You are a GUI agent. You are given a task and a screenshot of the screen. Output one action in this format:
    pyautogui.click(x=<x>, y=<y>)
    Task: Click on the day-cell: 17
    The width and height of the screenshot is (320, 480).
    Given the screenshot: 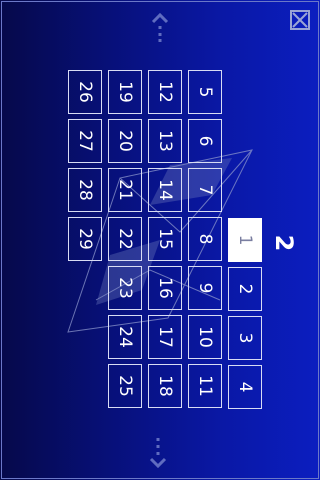 What is the action you would take?
    pyautogui.click(x=165, y=337)
    